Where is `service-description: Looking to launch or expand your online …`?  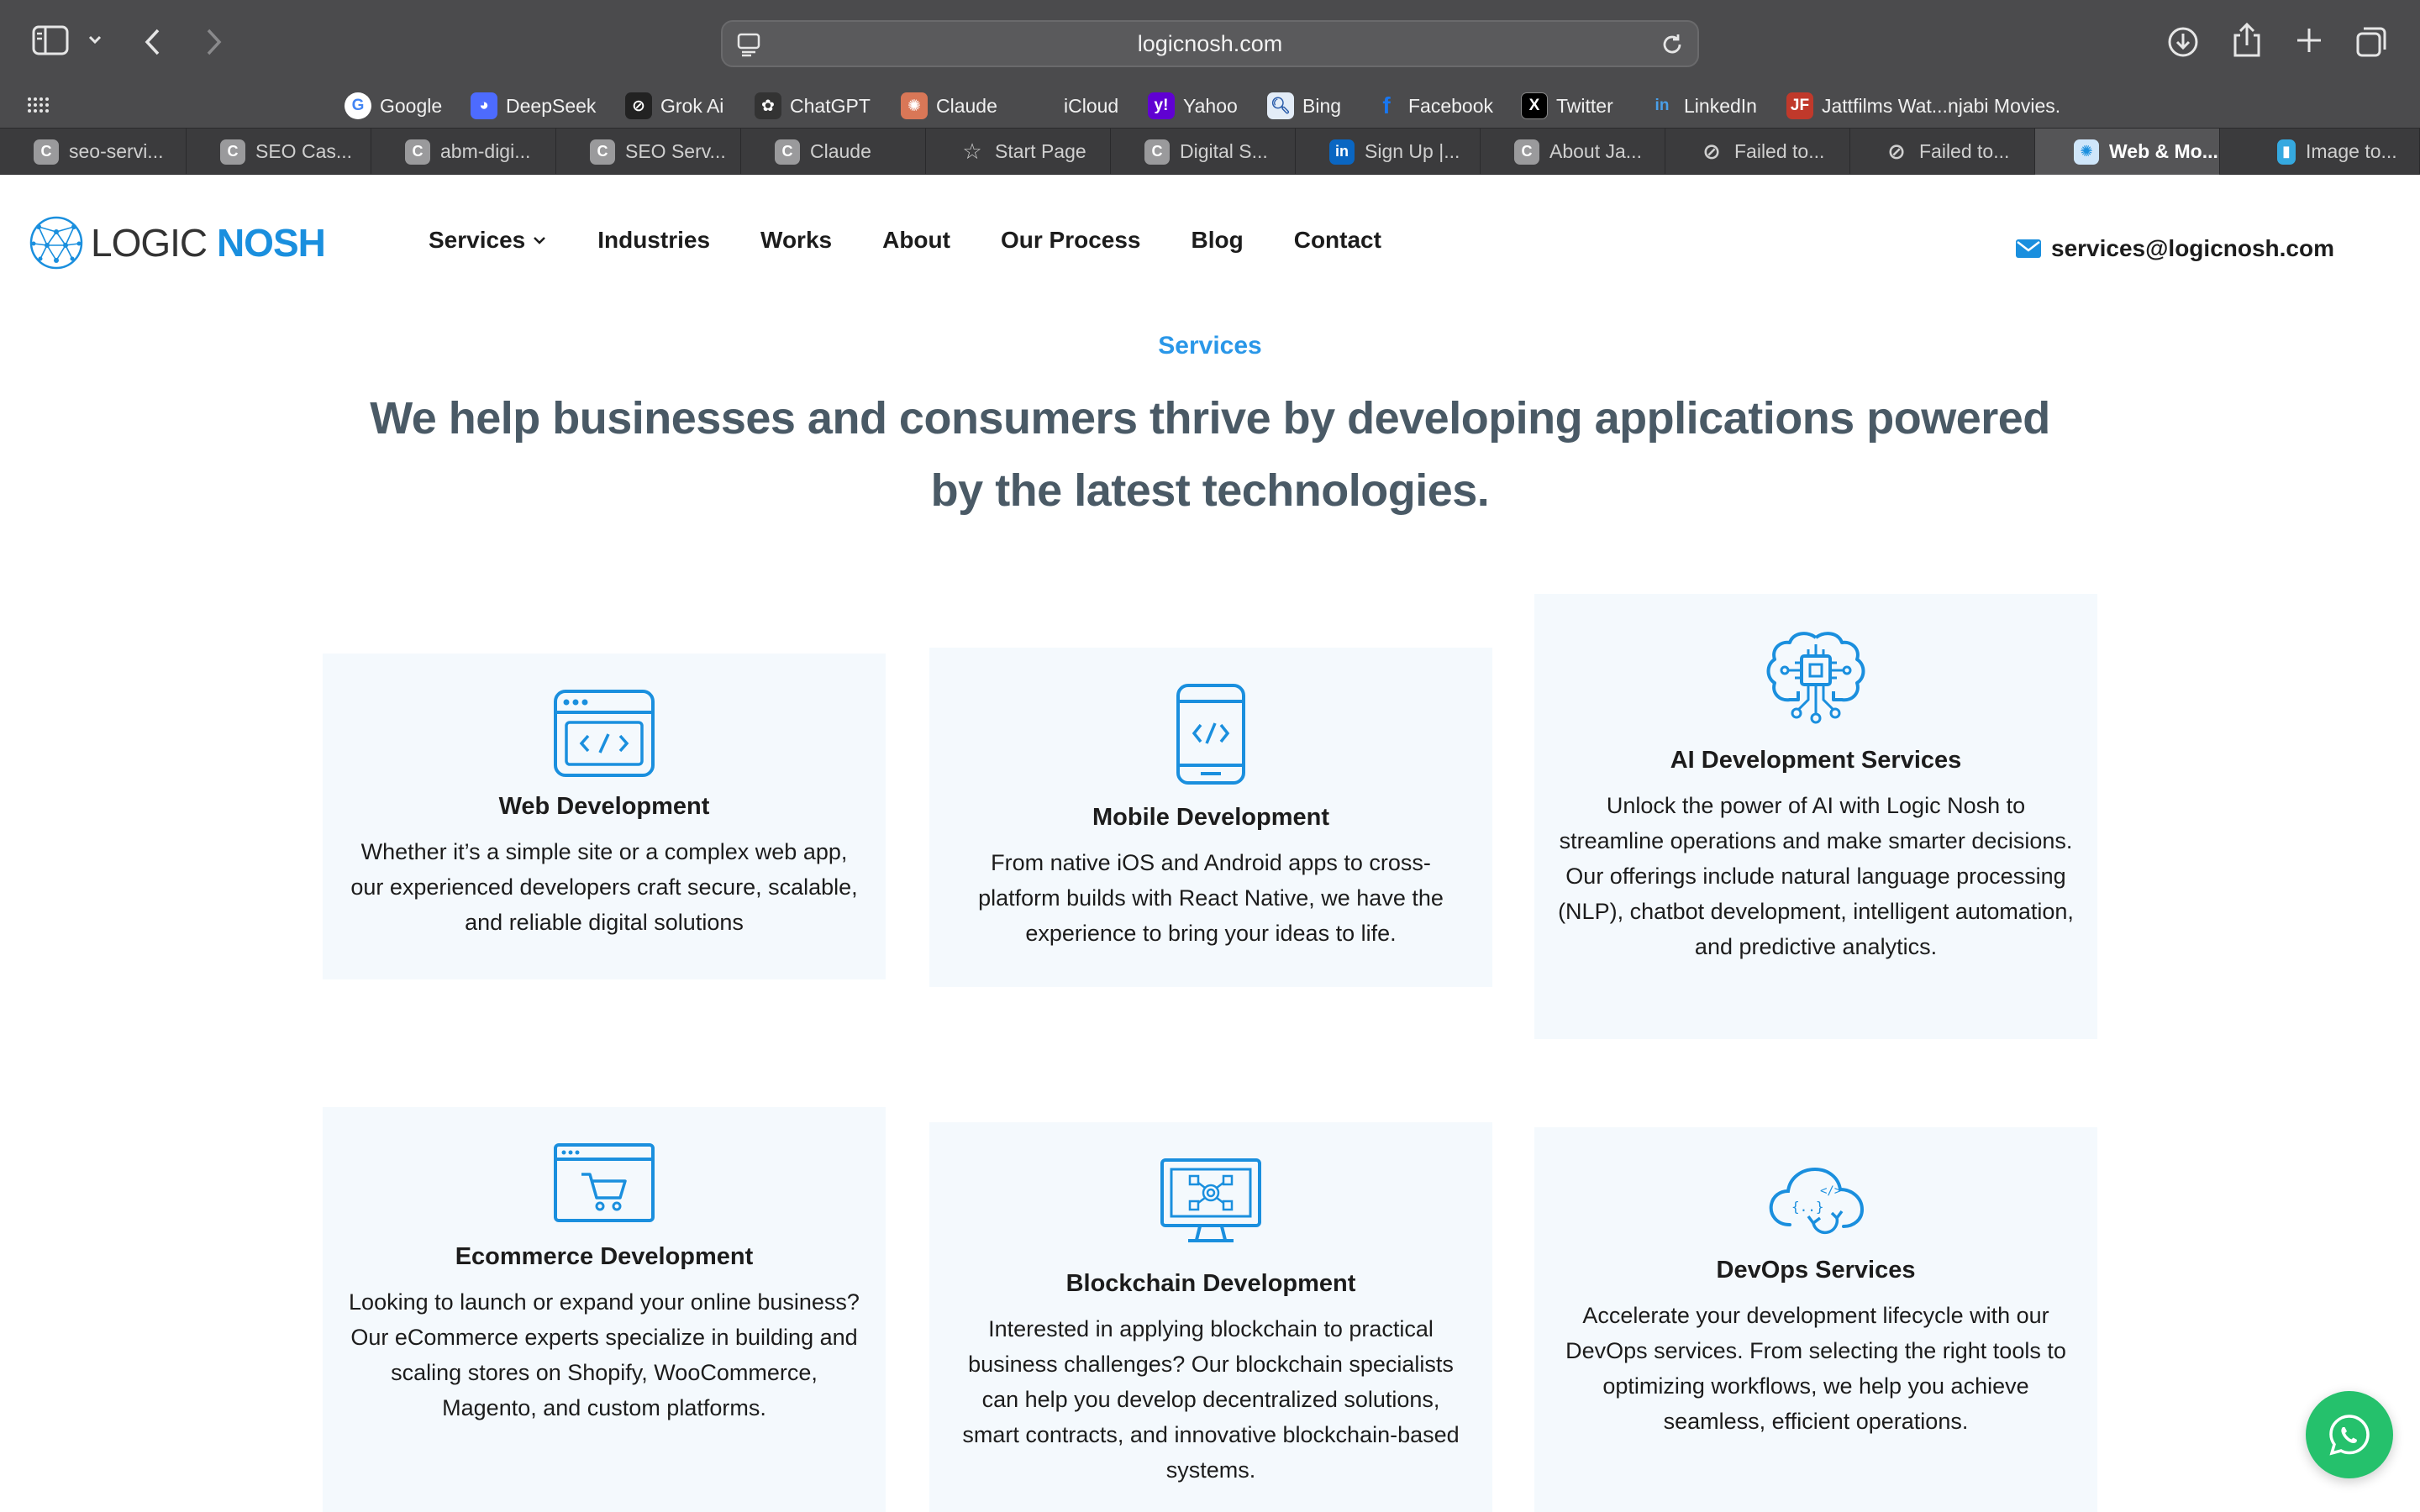
service-description: Looking to launch or expand your online … is located at coordinates (604, 1354).